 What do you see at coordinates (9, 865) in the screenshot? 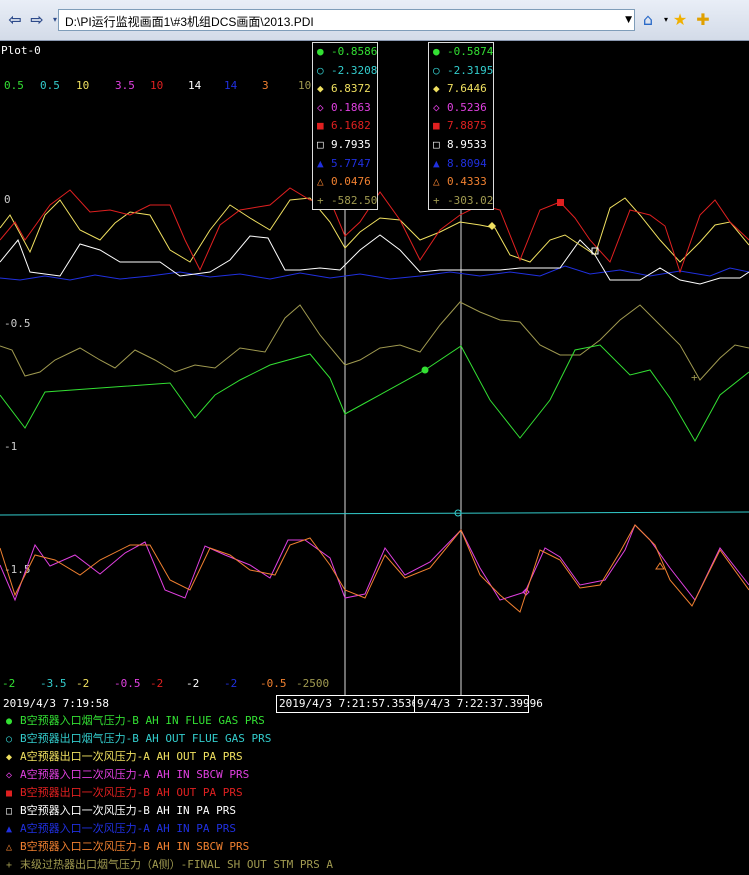
I see `legend-symbol-icon: +` at bounding box center [9, 865].